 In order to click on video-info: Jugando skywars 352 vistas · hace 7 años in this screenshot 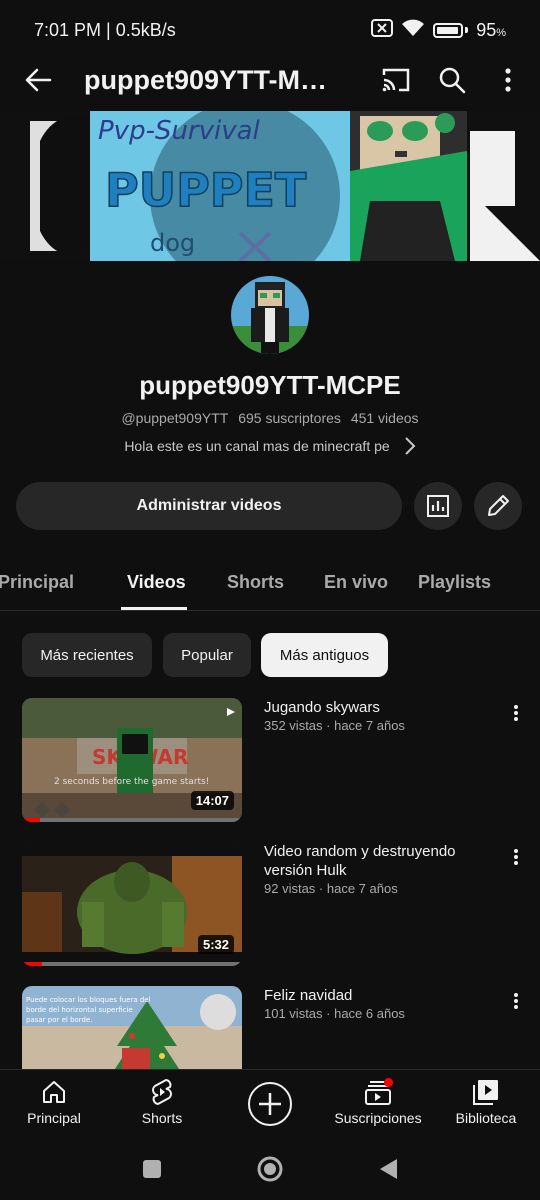, I will do `click(377, 715)`.